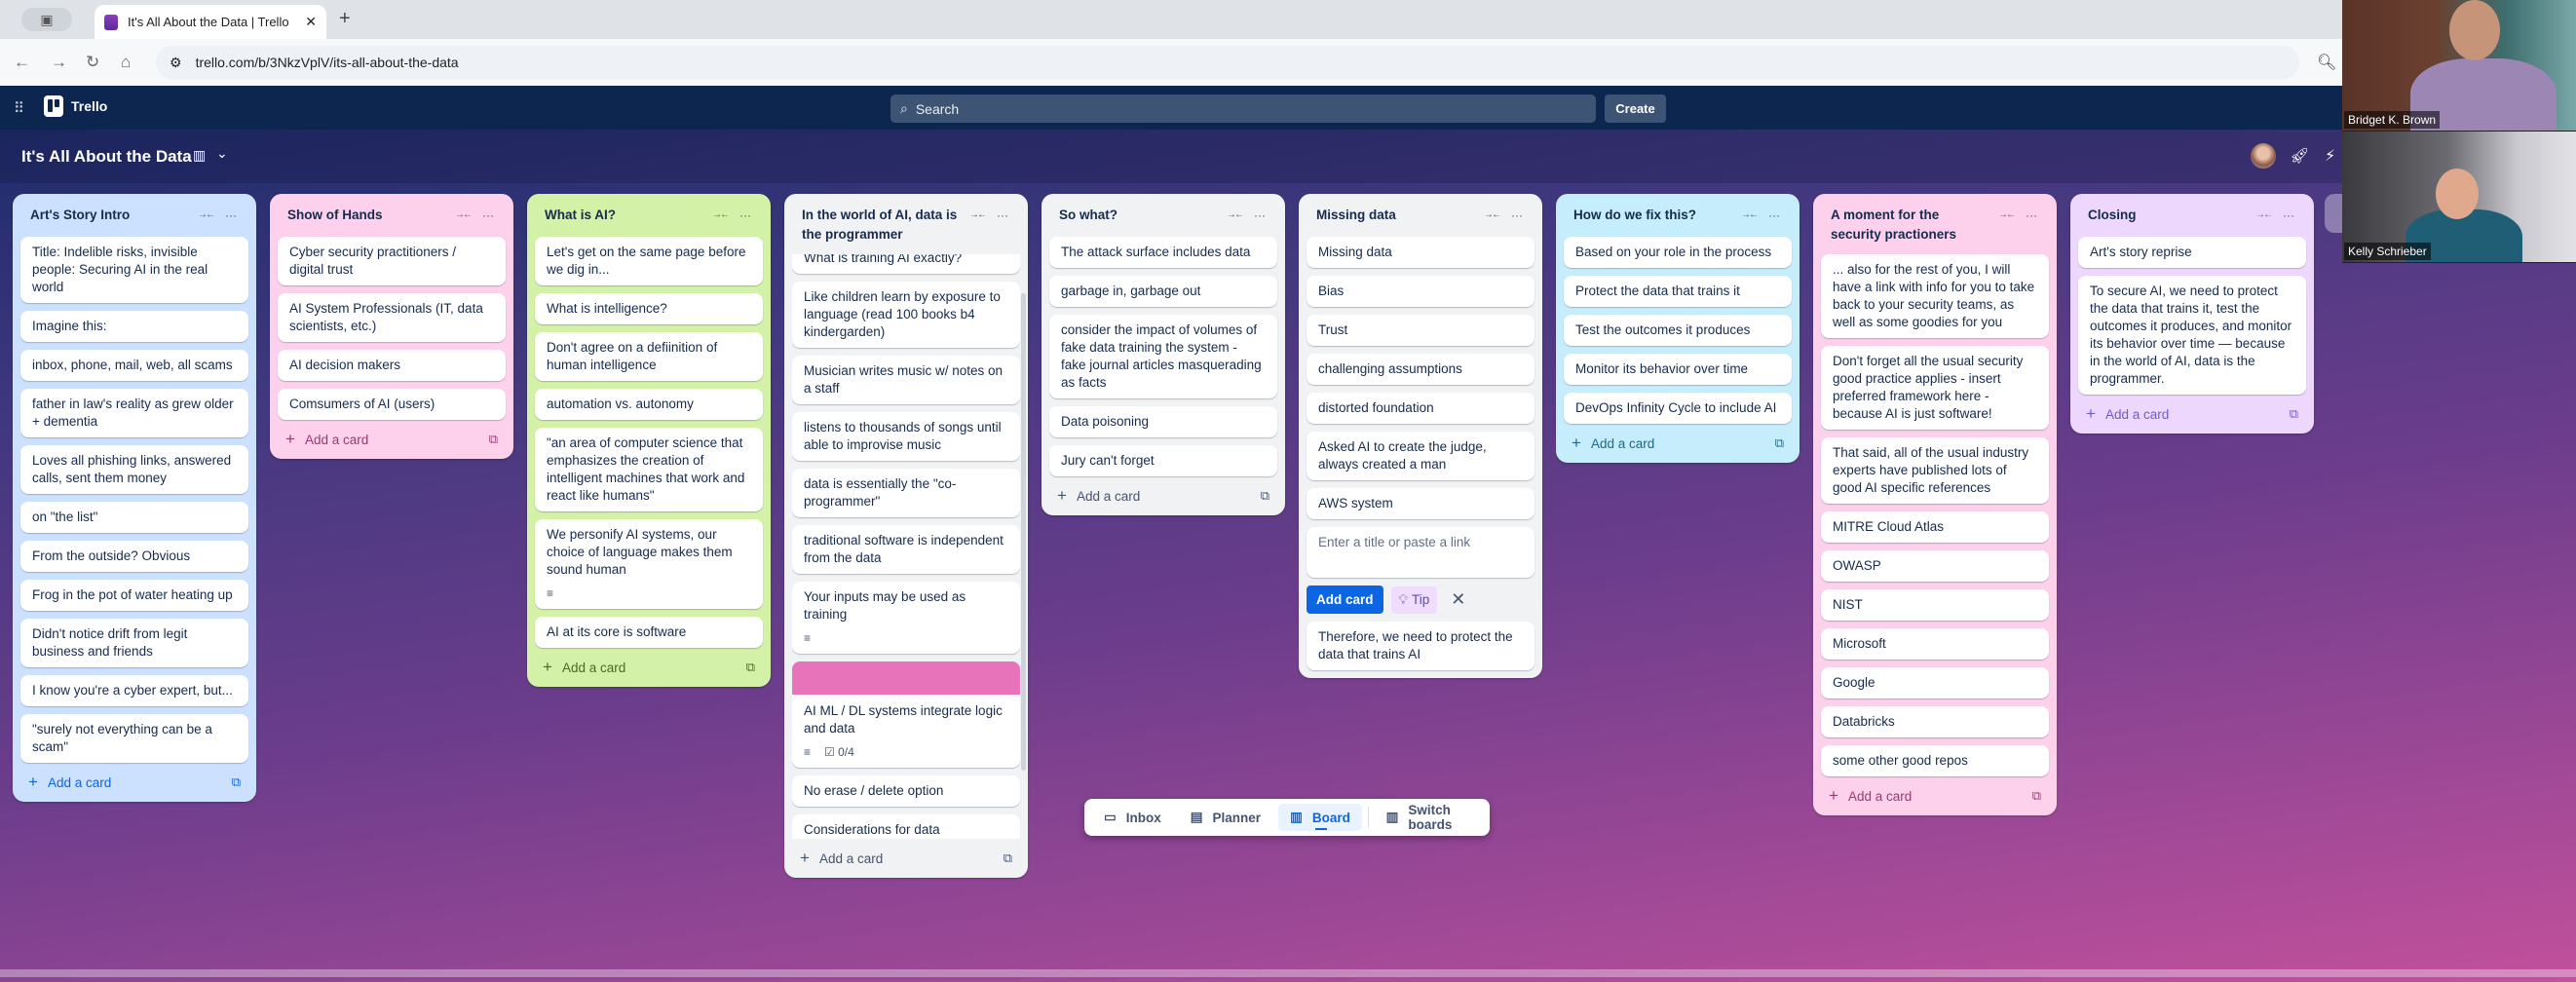 This screenshot has height=982, width=2576. I want to click on card: Data poisoning, so click(1163, 421).